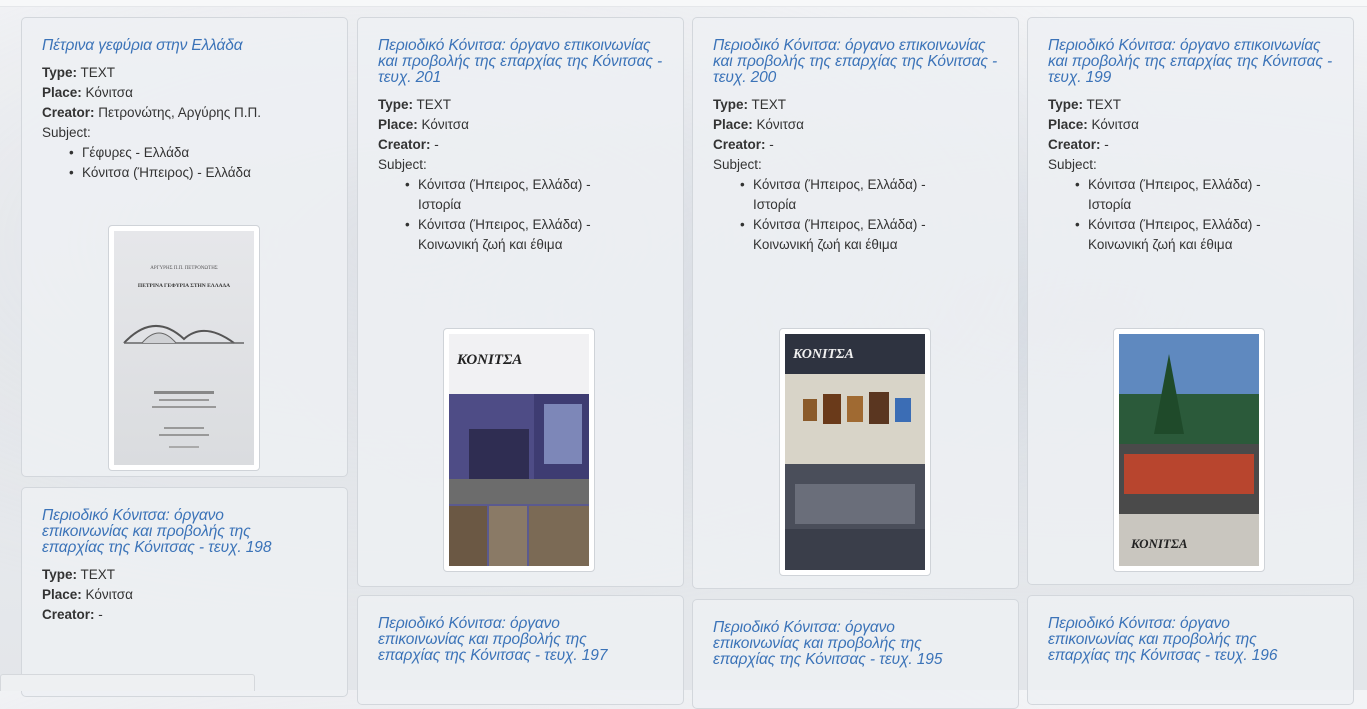 Image resolution: width=1367 pixels, height=709 pixels. I want to click on creator-value: Πετρονώτης, Αργύρης Π.Π., so click(180, 112).